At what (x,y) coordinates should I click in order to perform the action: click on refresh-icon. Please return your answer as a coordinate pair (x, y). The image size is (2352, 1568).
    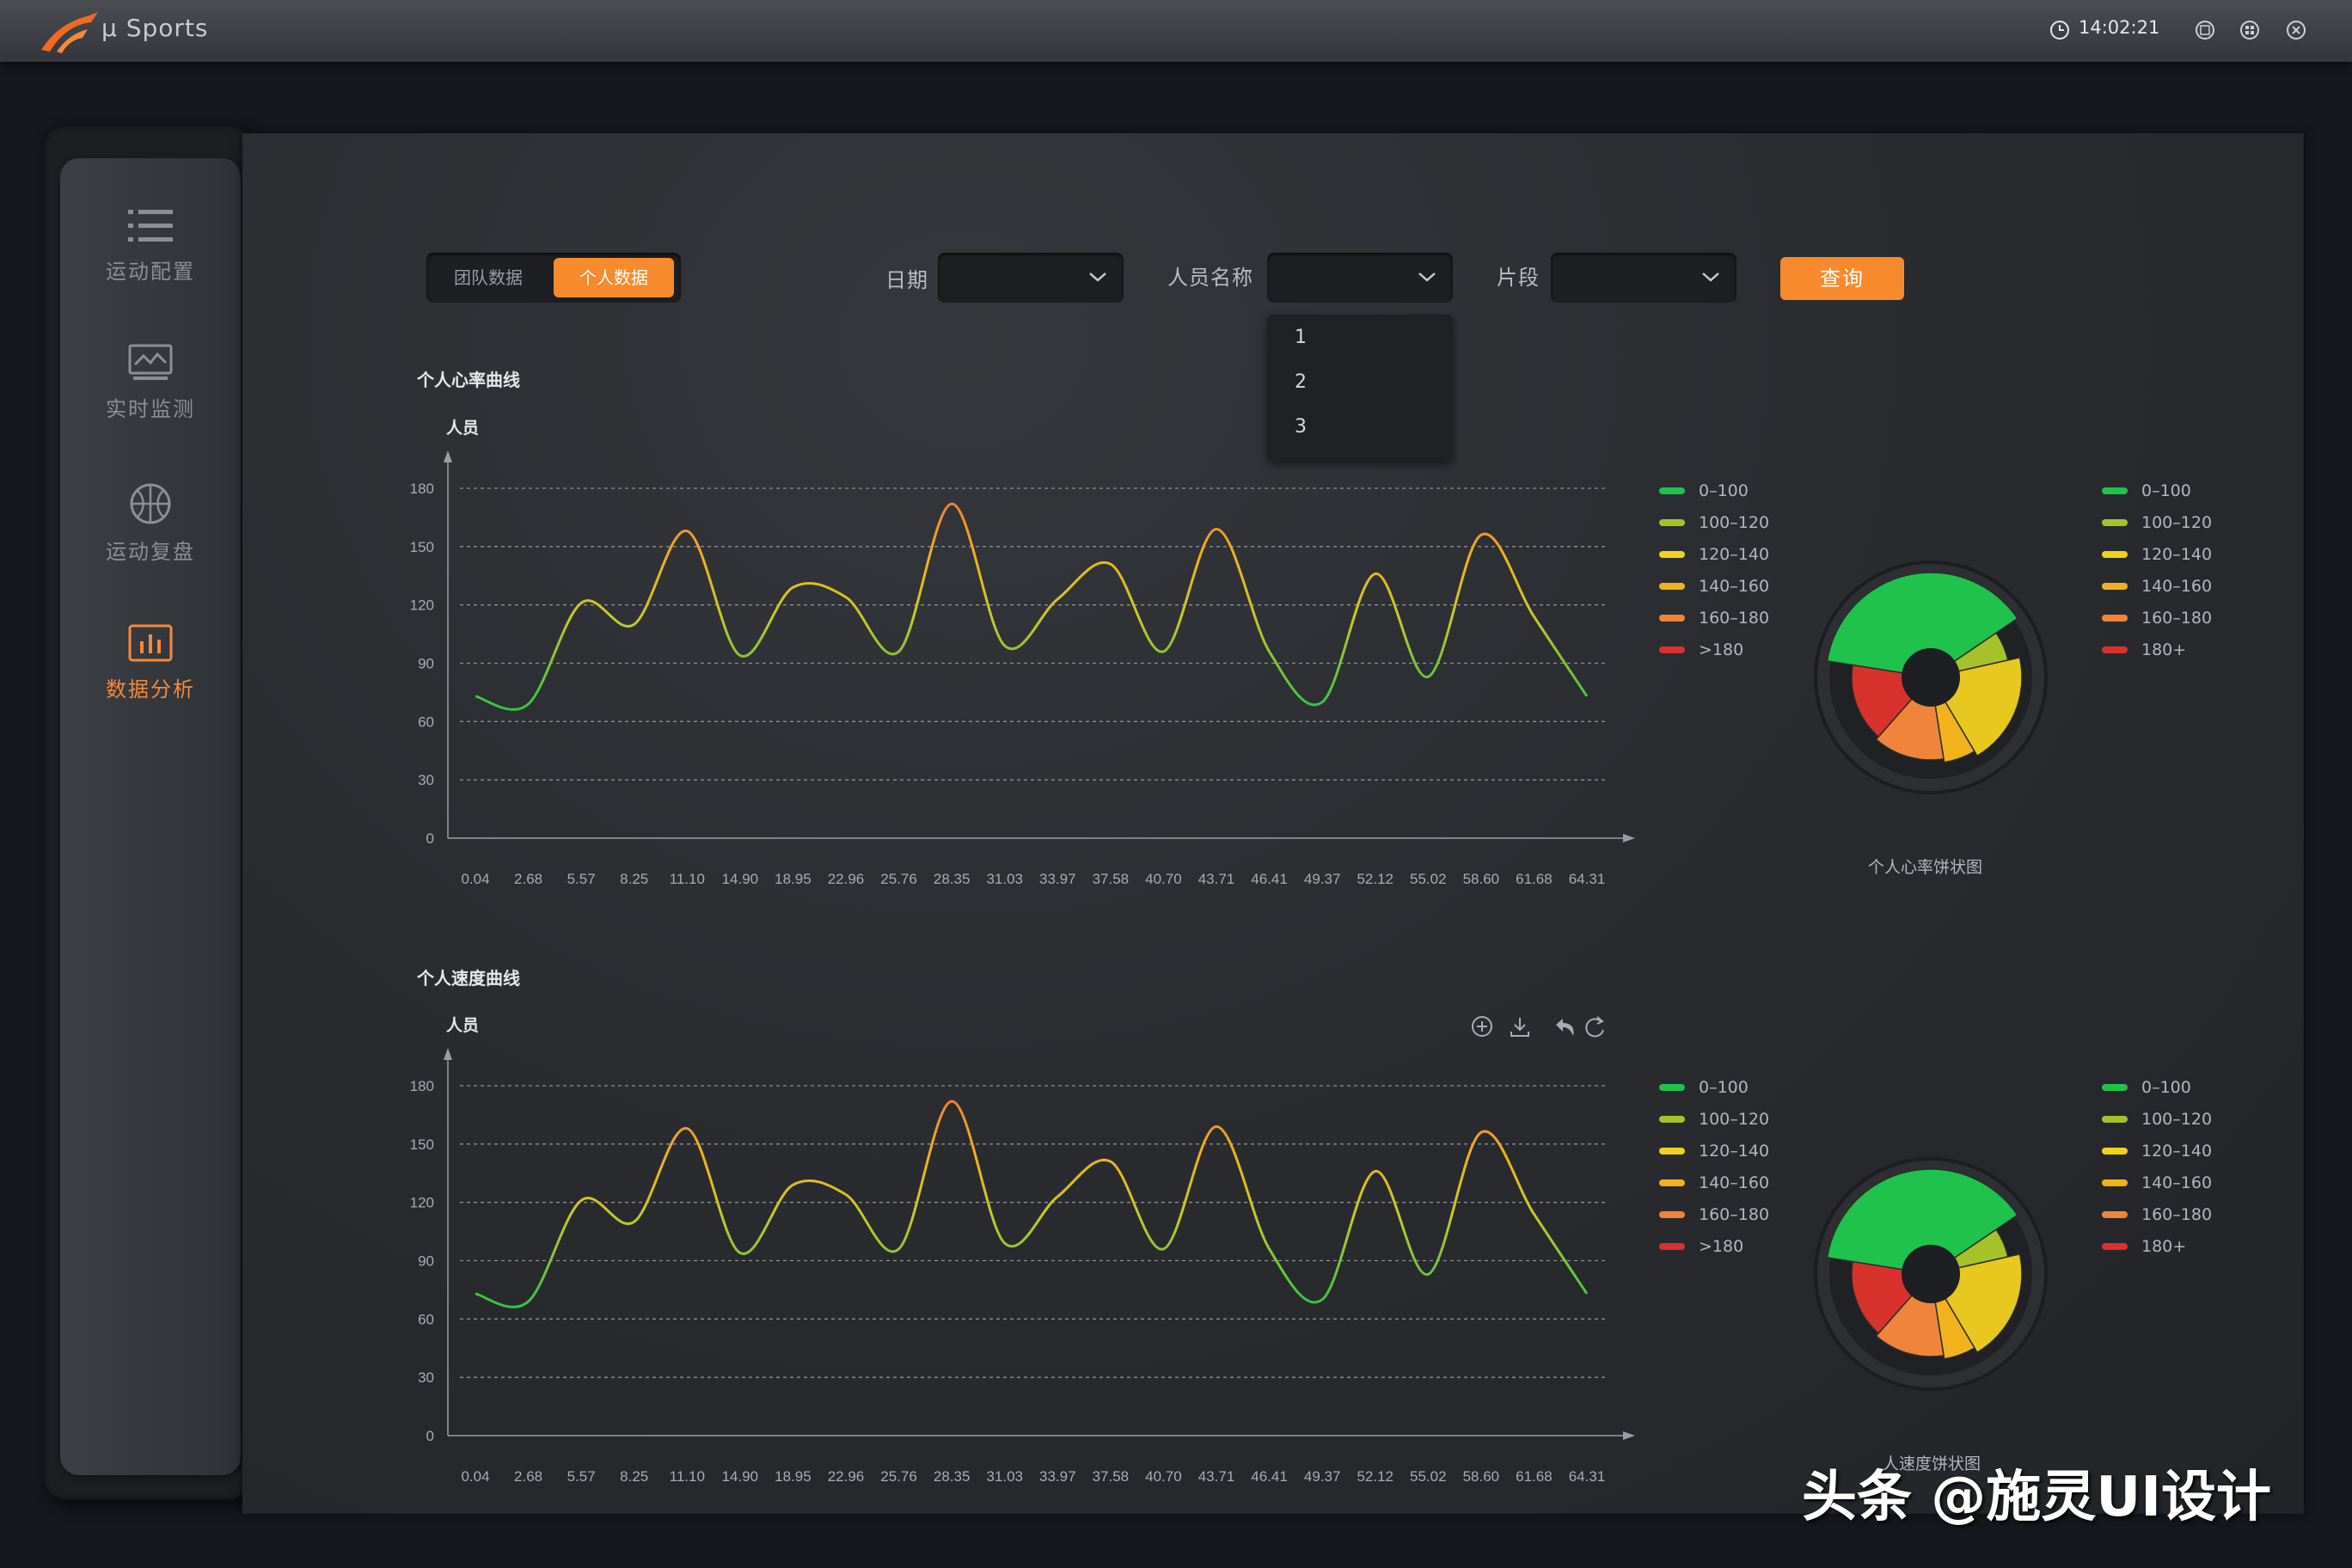
    Looking at the image, I should click on (1594, 1027).